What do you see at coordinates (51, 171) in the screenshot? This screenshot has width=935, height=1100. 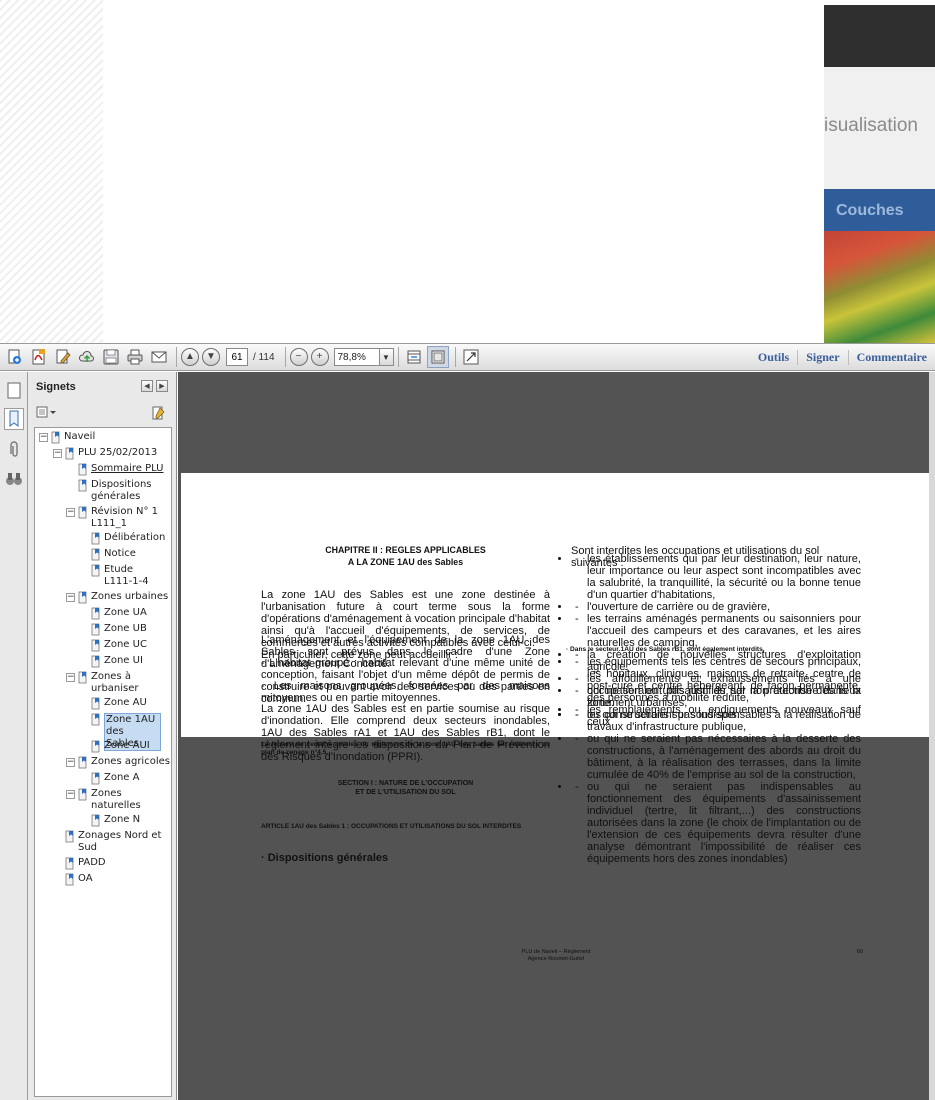 I see `hatch-pattern` at bounding box center [51, 171].